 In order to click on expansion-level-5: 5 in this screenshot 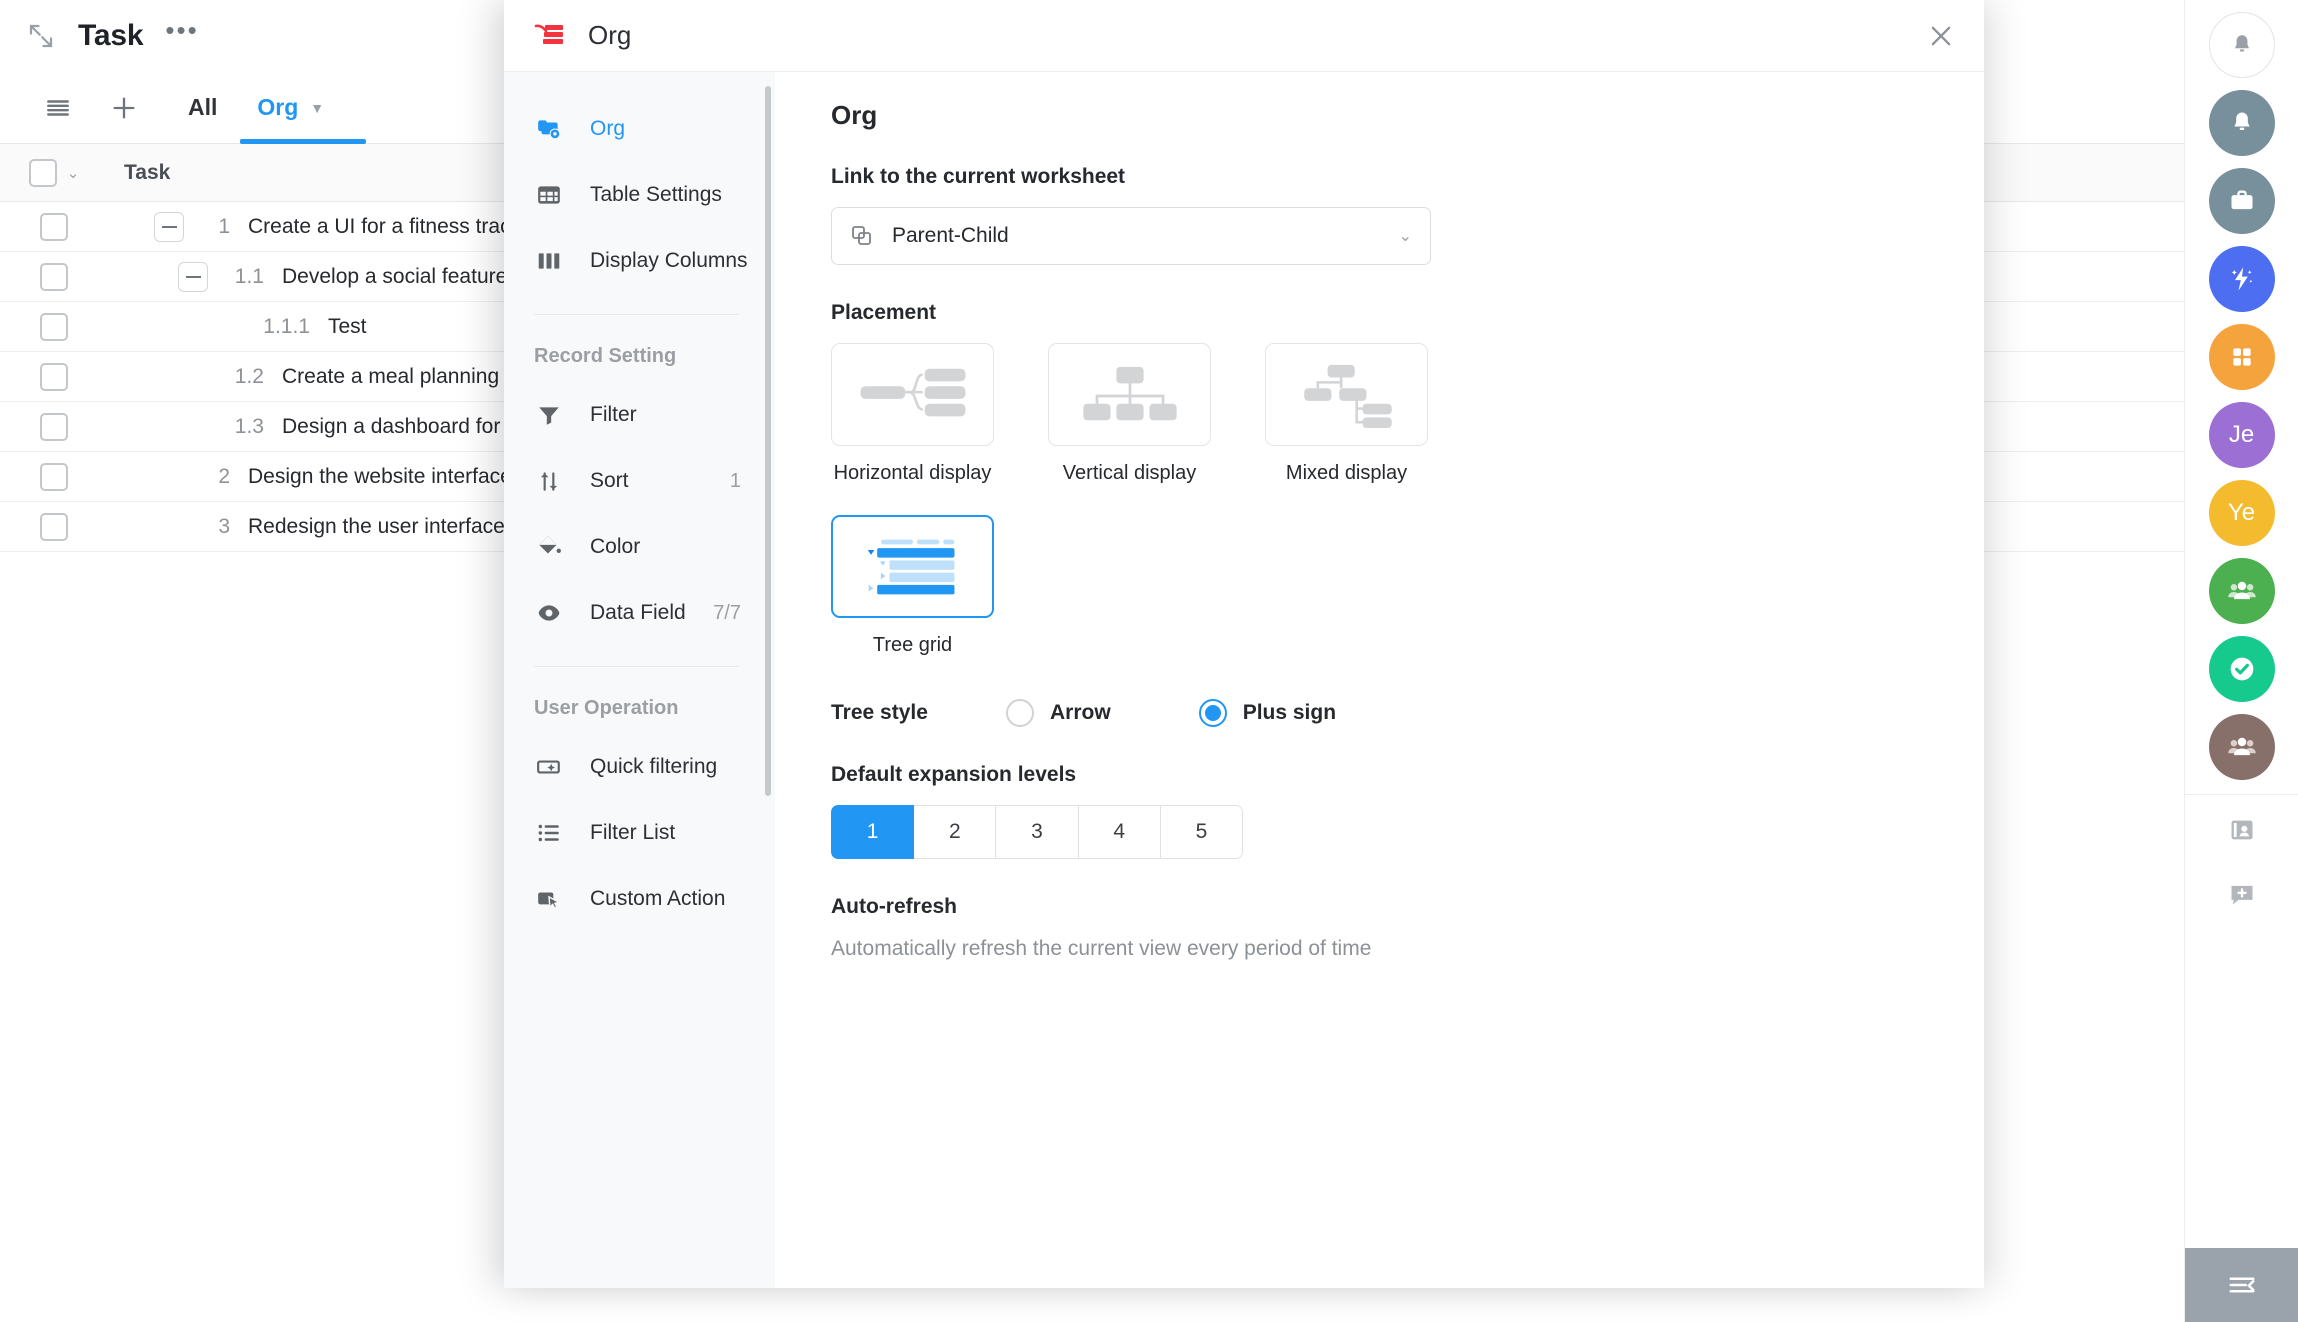, I will do `click(1201, 832)`.